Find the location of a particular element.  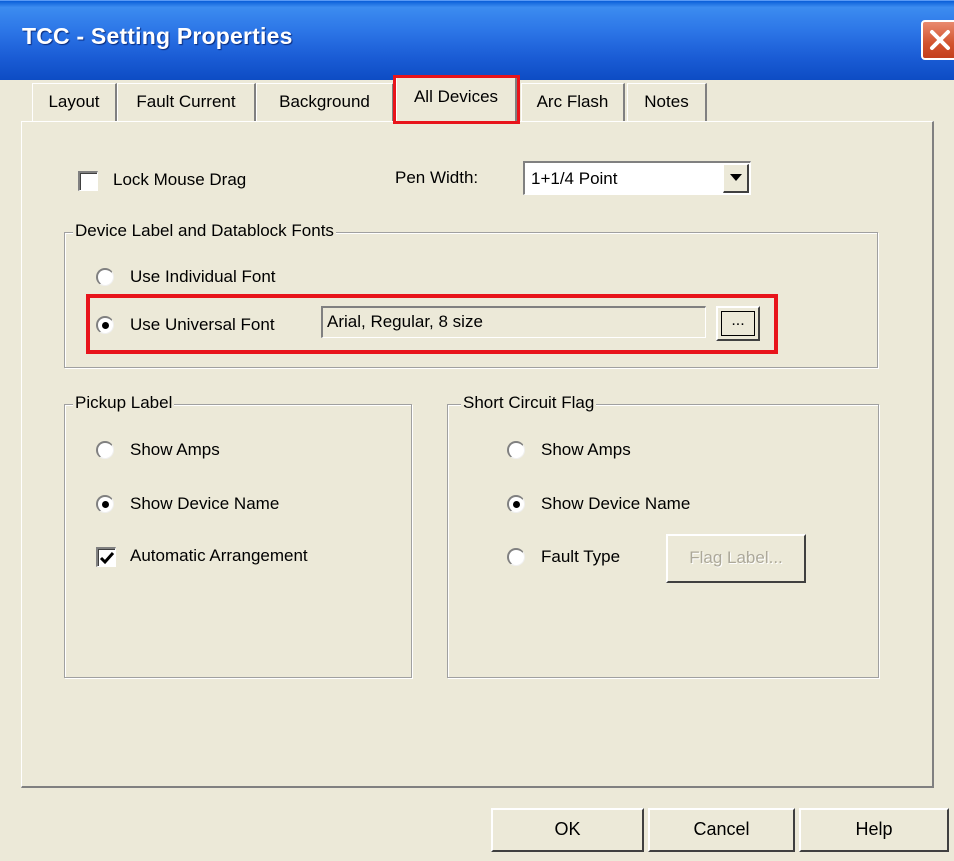

tab-background: Background is located at coordinates (325, 102).